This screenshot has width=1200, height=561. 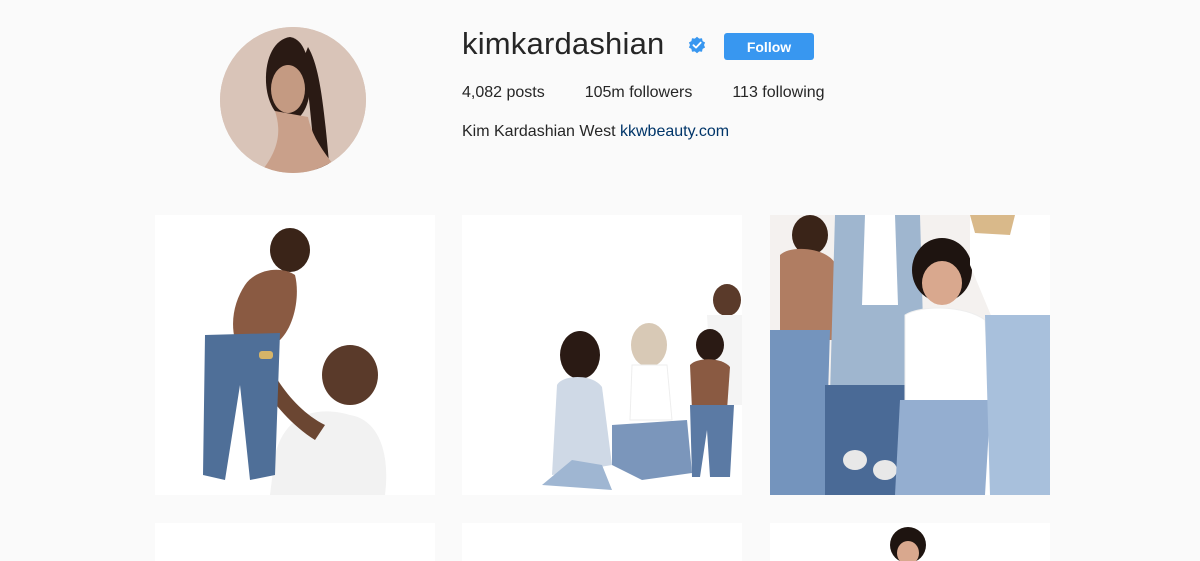 I want to click on profile-username: kimkardashian, so click(x=563, y=43).